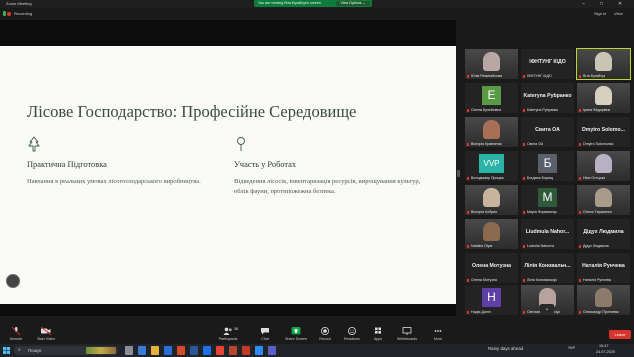  What do you see at coordinates (583, 4) in the screenshot?
I see `minimize-button: –` at bounding box center [583, 4].